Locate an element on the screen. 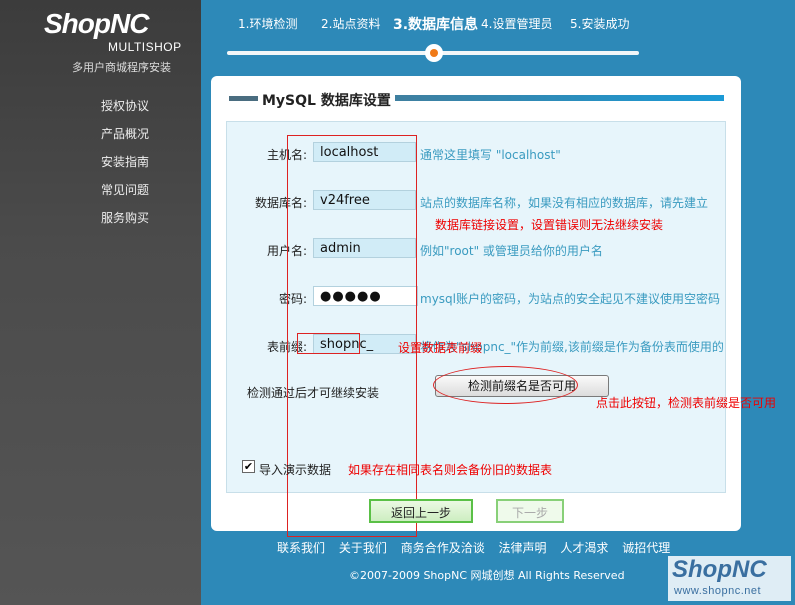 The width and height of the screenshot is (795, 605). import-demo-label: 导入演示数据 is located at coordinates (295, 469).